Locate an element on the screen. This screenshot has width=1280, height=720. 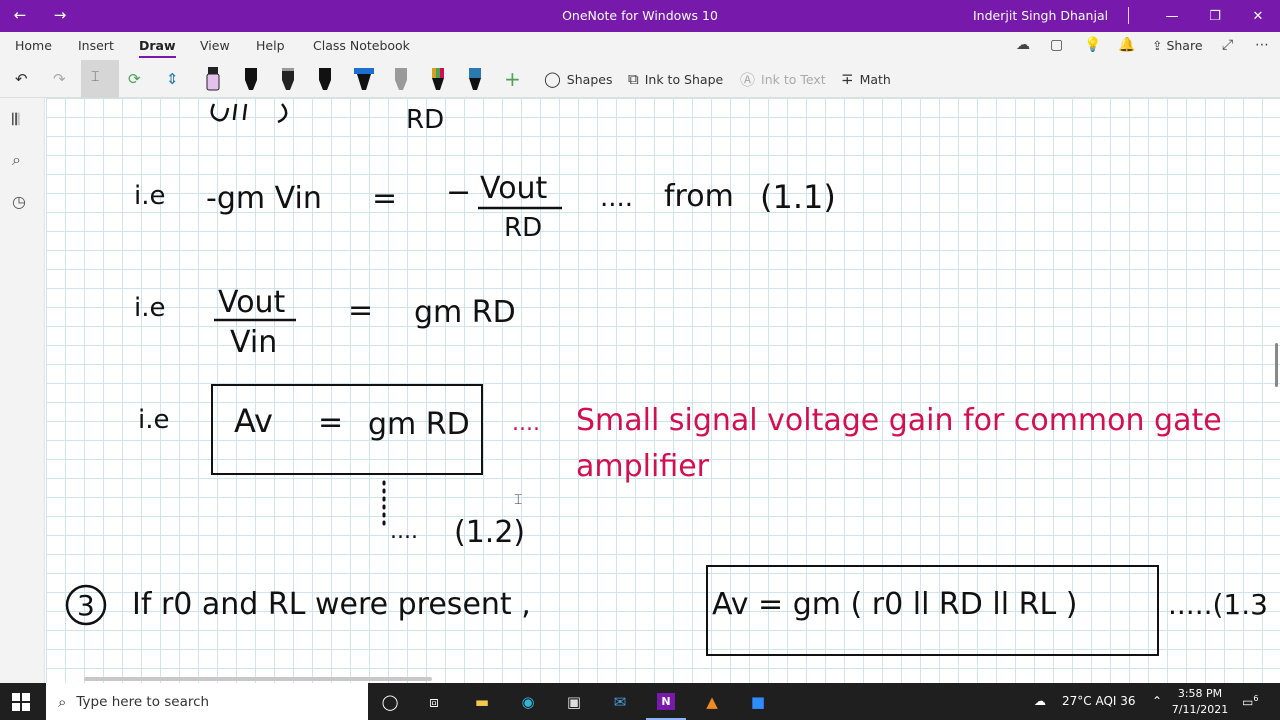
pen-3-icon is located at coordinates (288, 79).